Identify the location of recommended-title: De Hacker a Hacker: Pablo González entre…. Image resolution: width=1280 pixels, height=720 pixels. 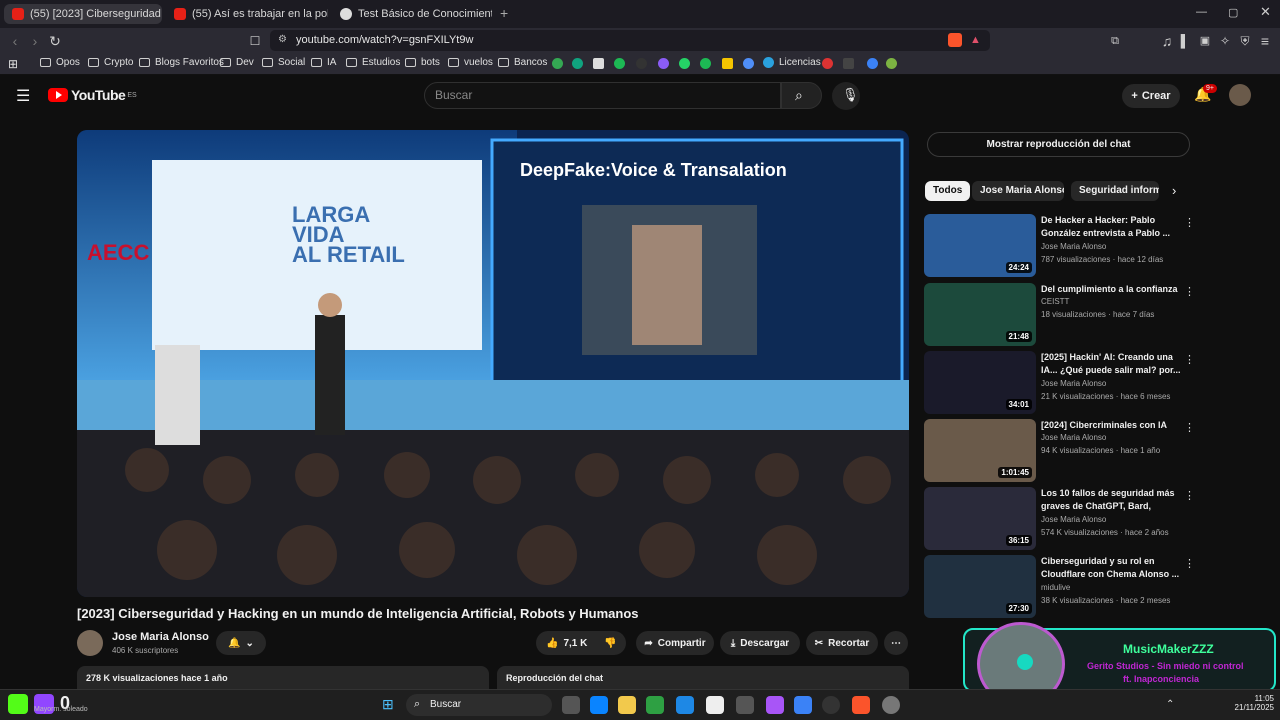
(1111, 227).